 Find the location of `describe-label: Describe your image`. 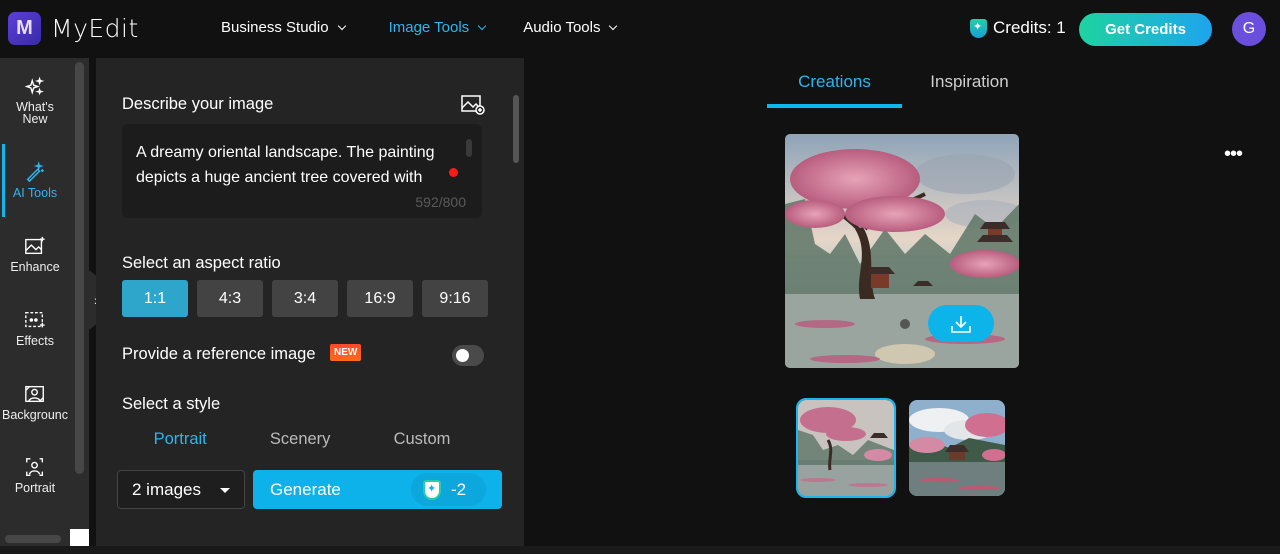

describe-label: Describe your image is located at coordinates (198, 104).